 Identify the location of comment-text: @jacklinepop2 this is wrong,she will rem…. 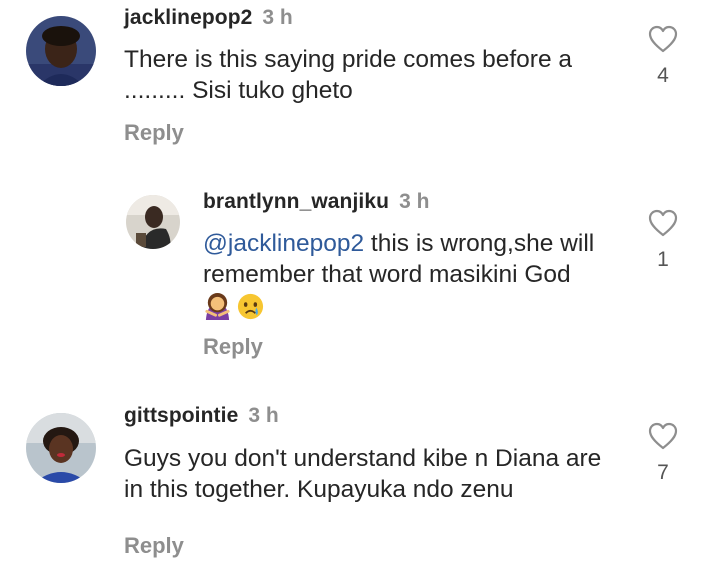
(418, 274).